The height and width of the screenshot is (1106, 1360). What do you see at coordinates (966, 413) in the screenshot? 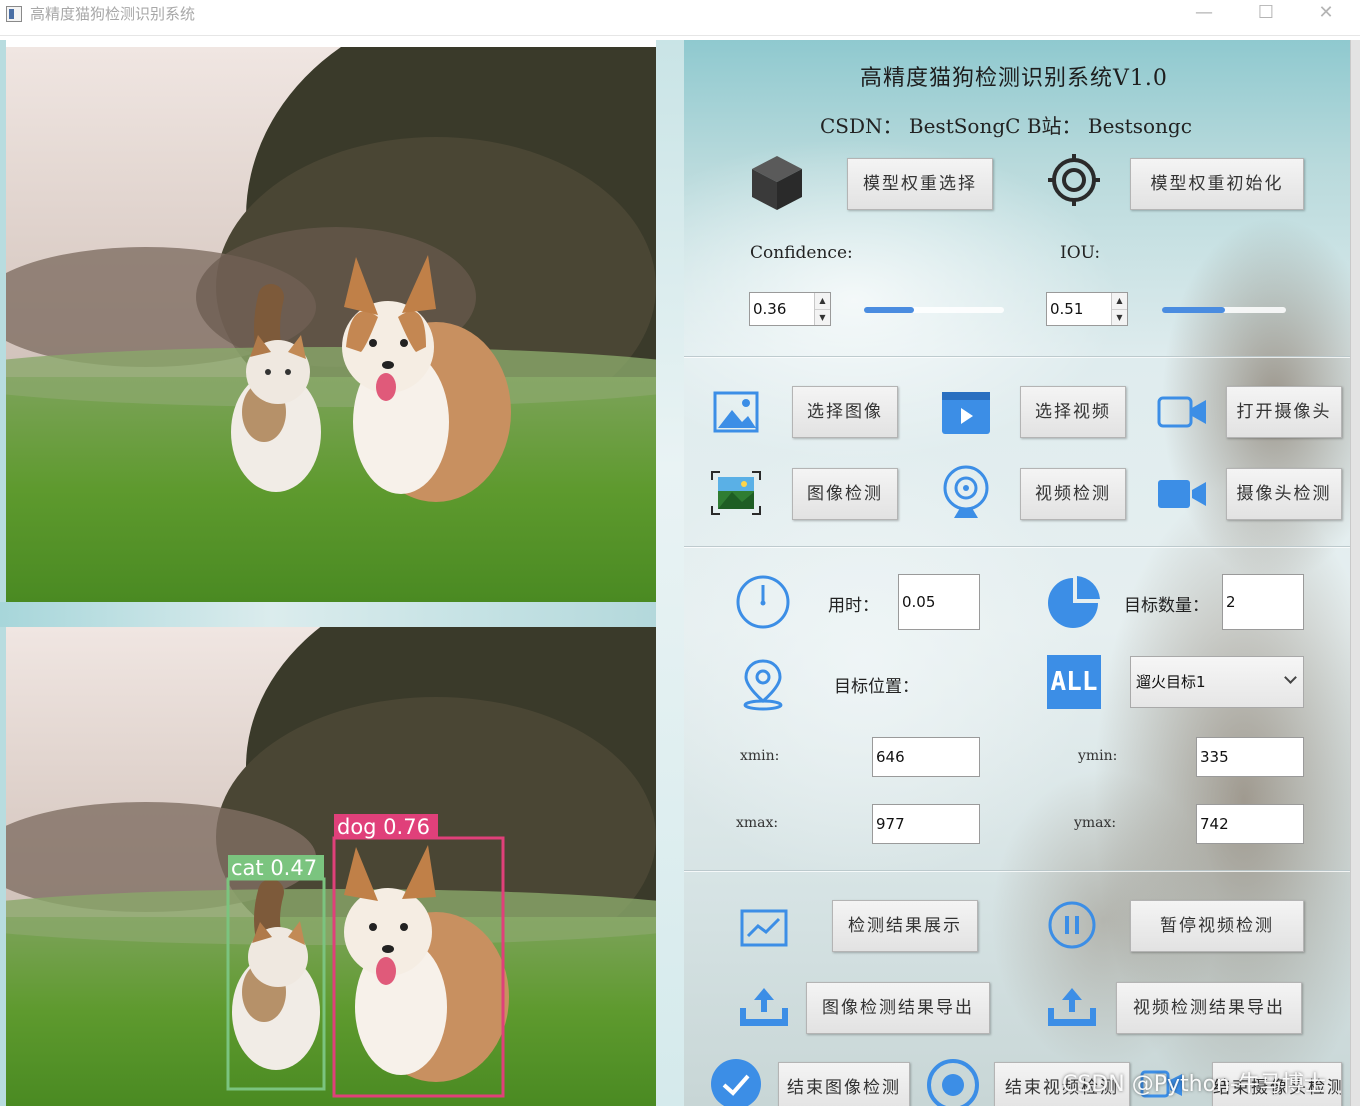
I see `video-icon` at bounding box center [966, 413].